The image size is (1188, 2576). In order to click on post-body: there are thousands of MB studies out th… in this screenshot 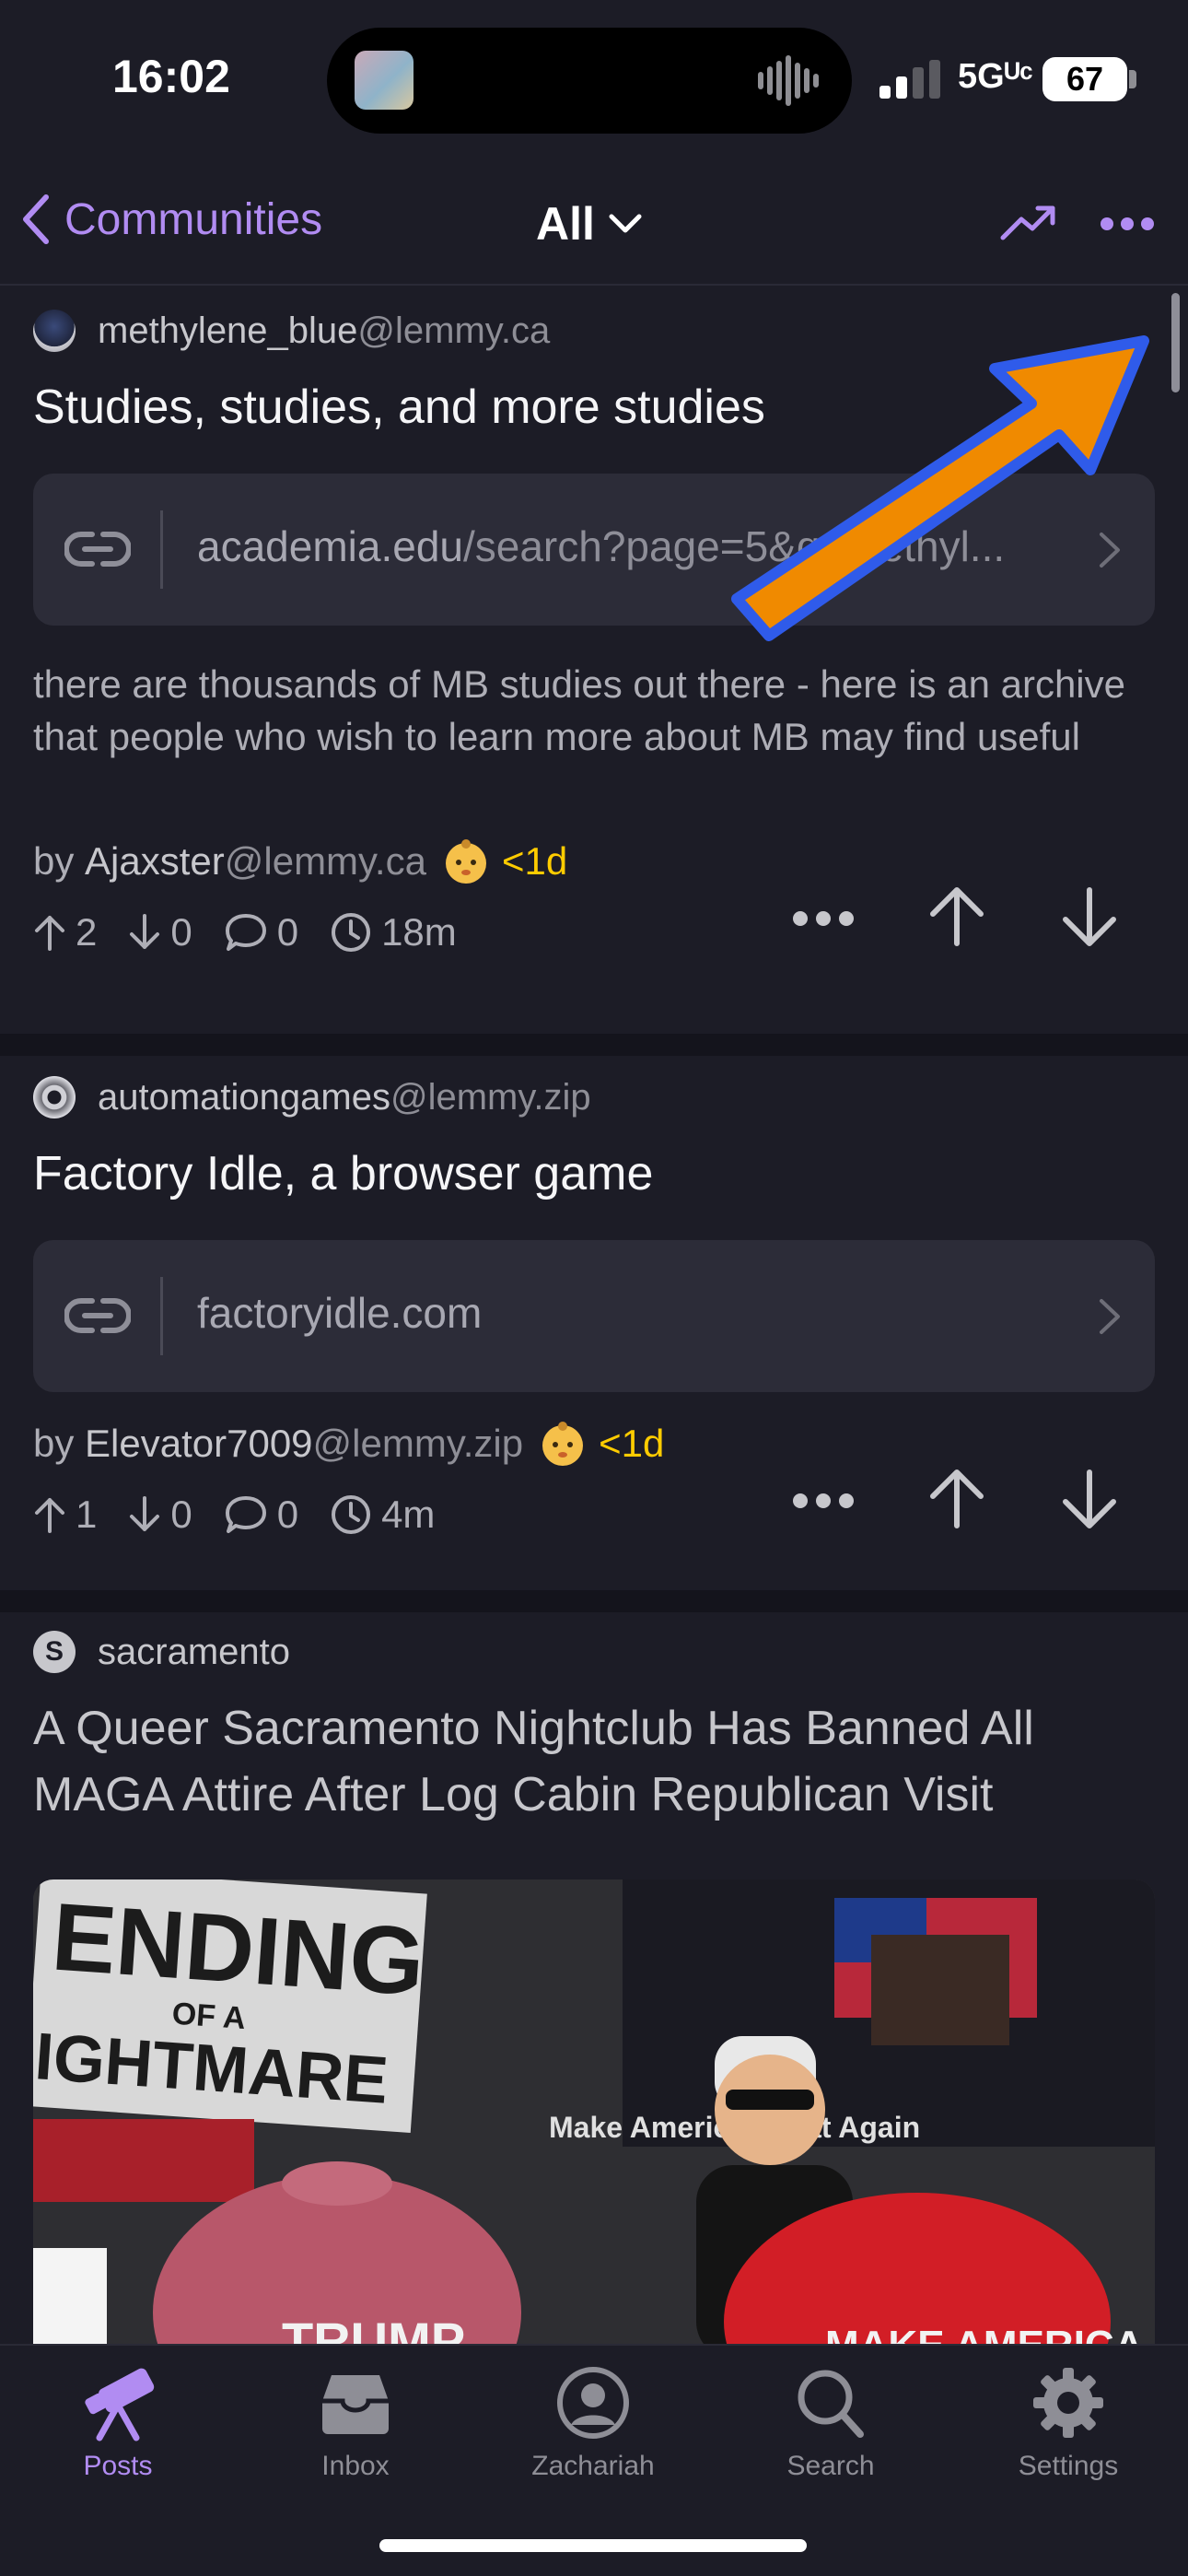, I will do `click(579, 710)`.